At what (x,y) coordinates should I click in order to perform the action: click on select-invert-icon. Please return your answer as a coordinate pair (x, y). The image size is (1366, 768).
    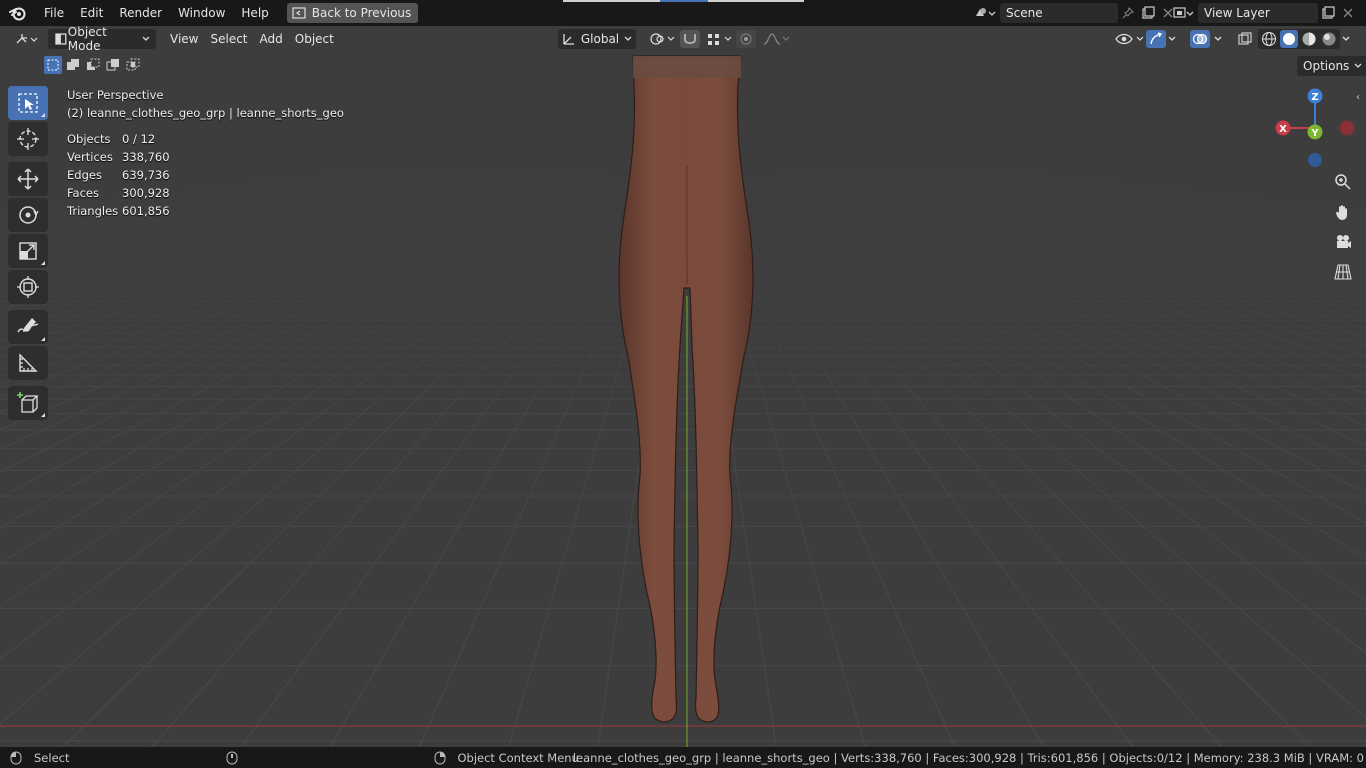
    Looking at the image, I should click on (113, 65).